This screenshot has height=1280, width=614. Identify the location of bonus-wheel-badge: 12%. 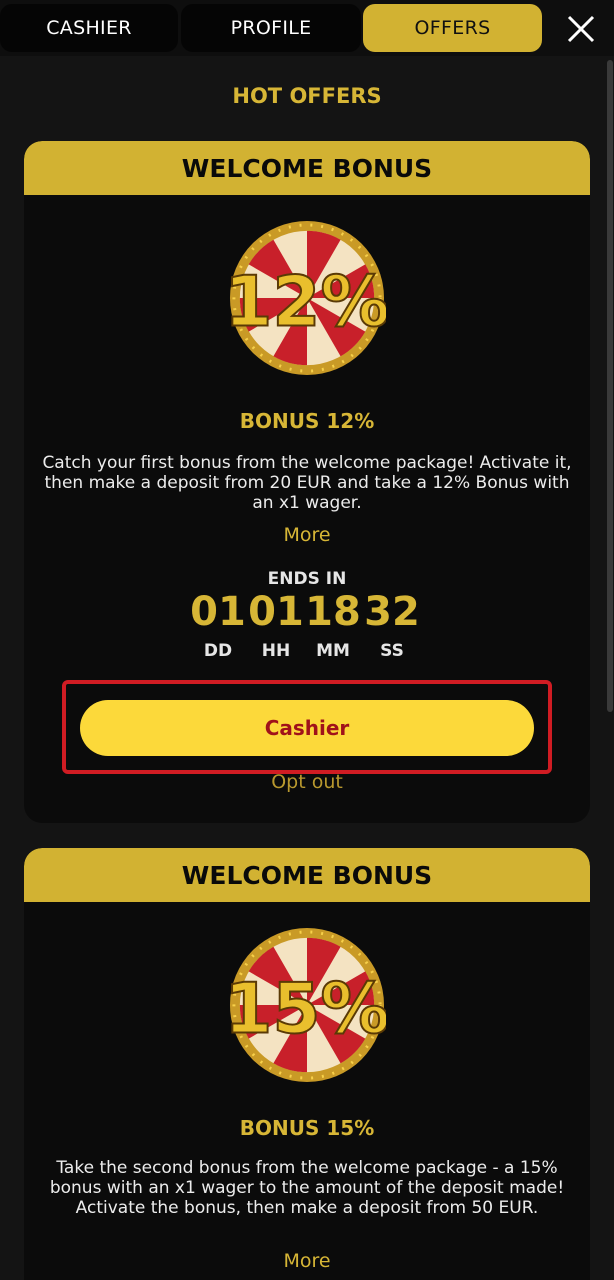
(307, 298).